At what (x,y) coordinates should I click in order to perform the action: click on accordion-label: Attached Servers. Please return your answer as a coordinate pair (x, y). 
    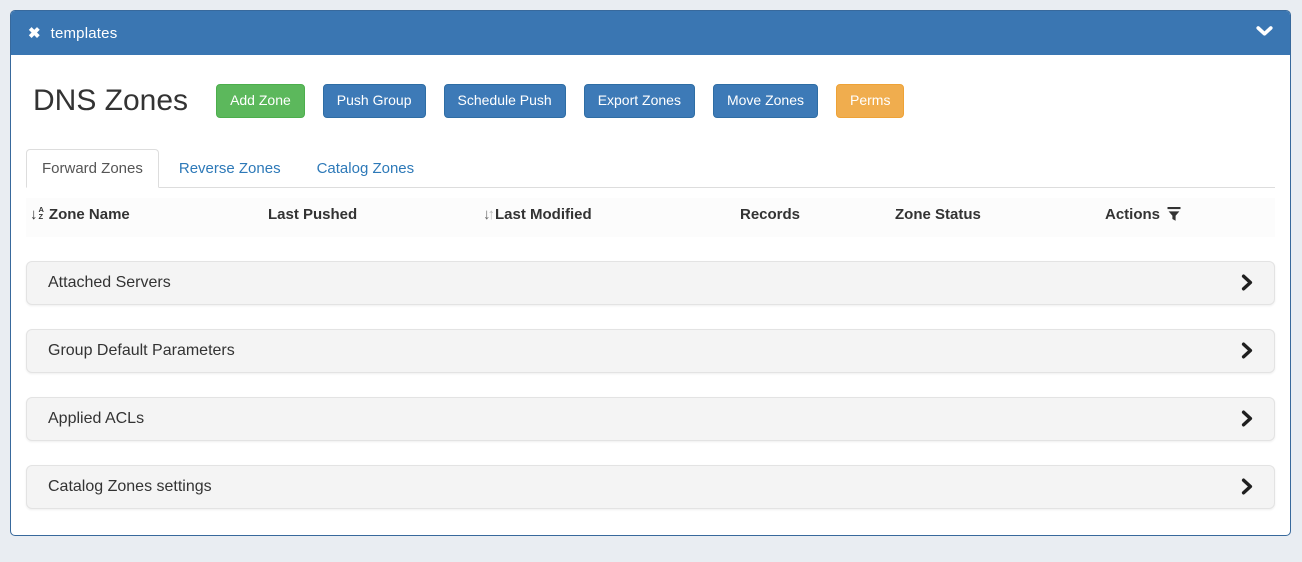
    Looking at the image, I should click on (109, 282).